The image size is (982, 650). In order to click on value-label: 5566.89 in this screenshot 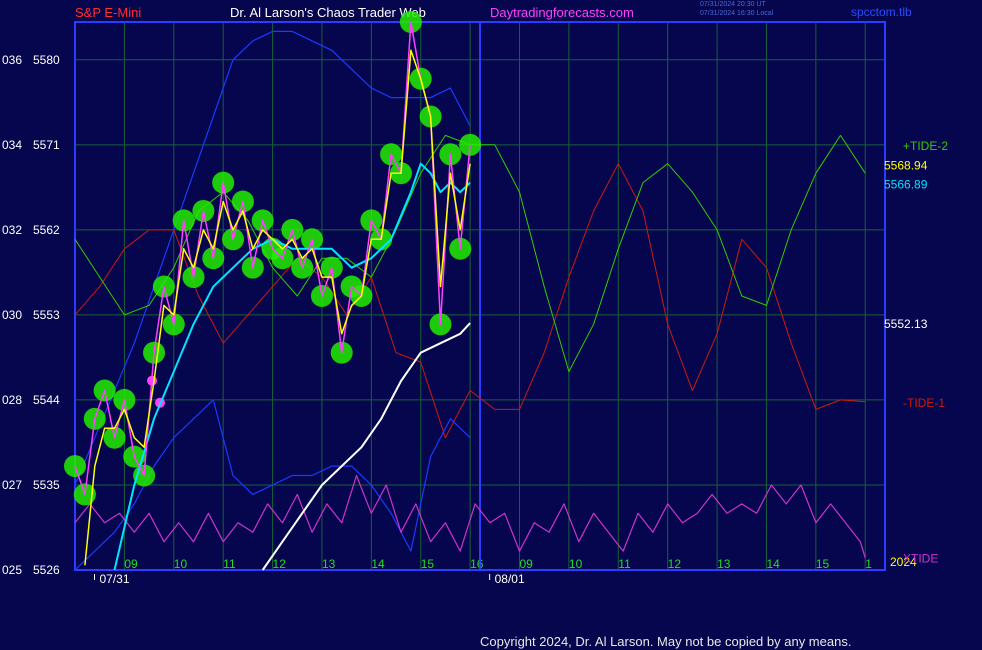, I will do `click(906, 185)`.